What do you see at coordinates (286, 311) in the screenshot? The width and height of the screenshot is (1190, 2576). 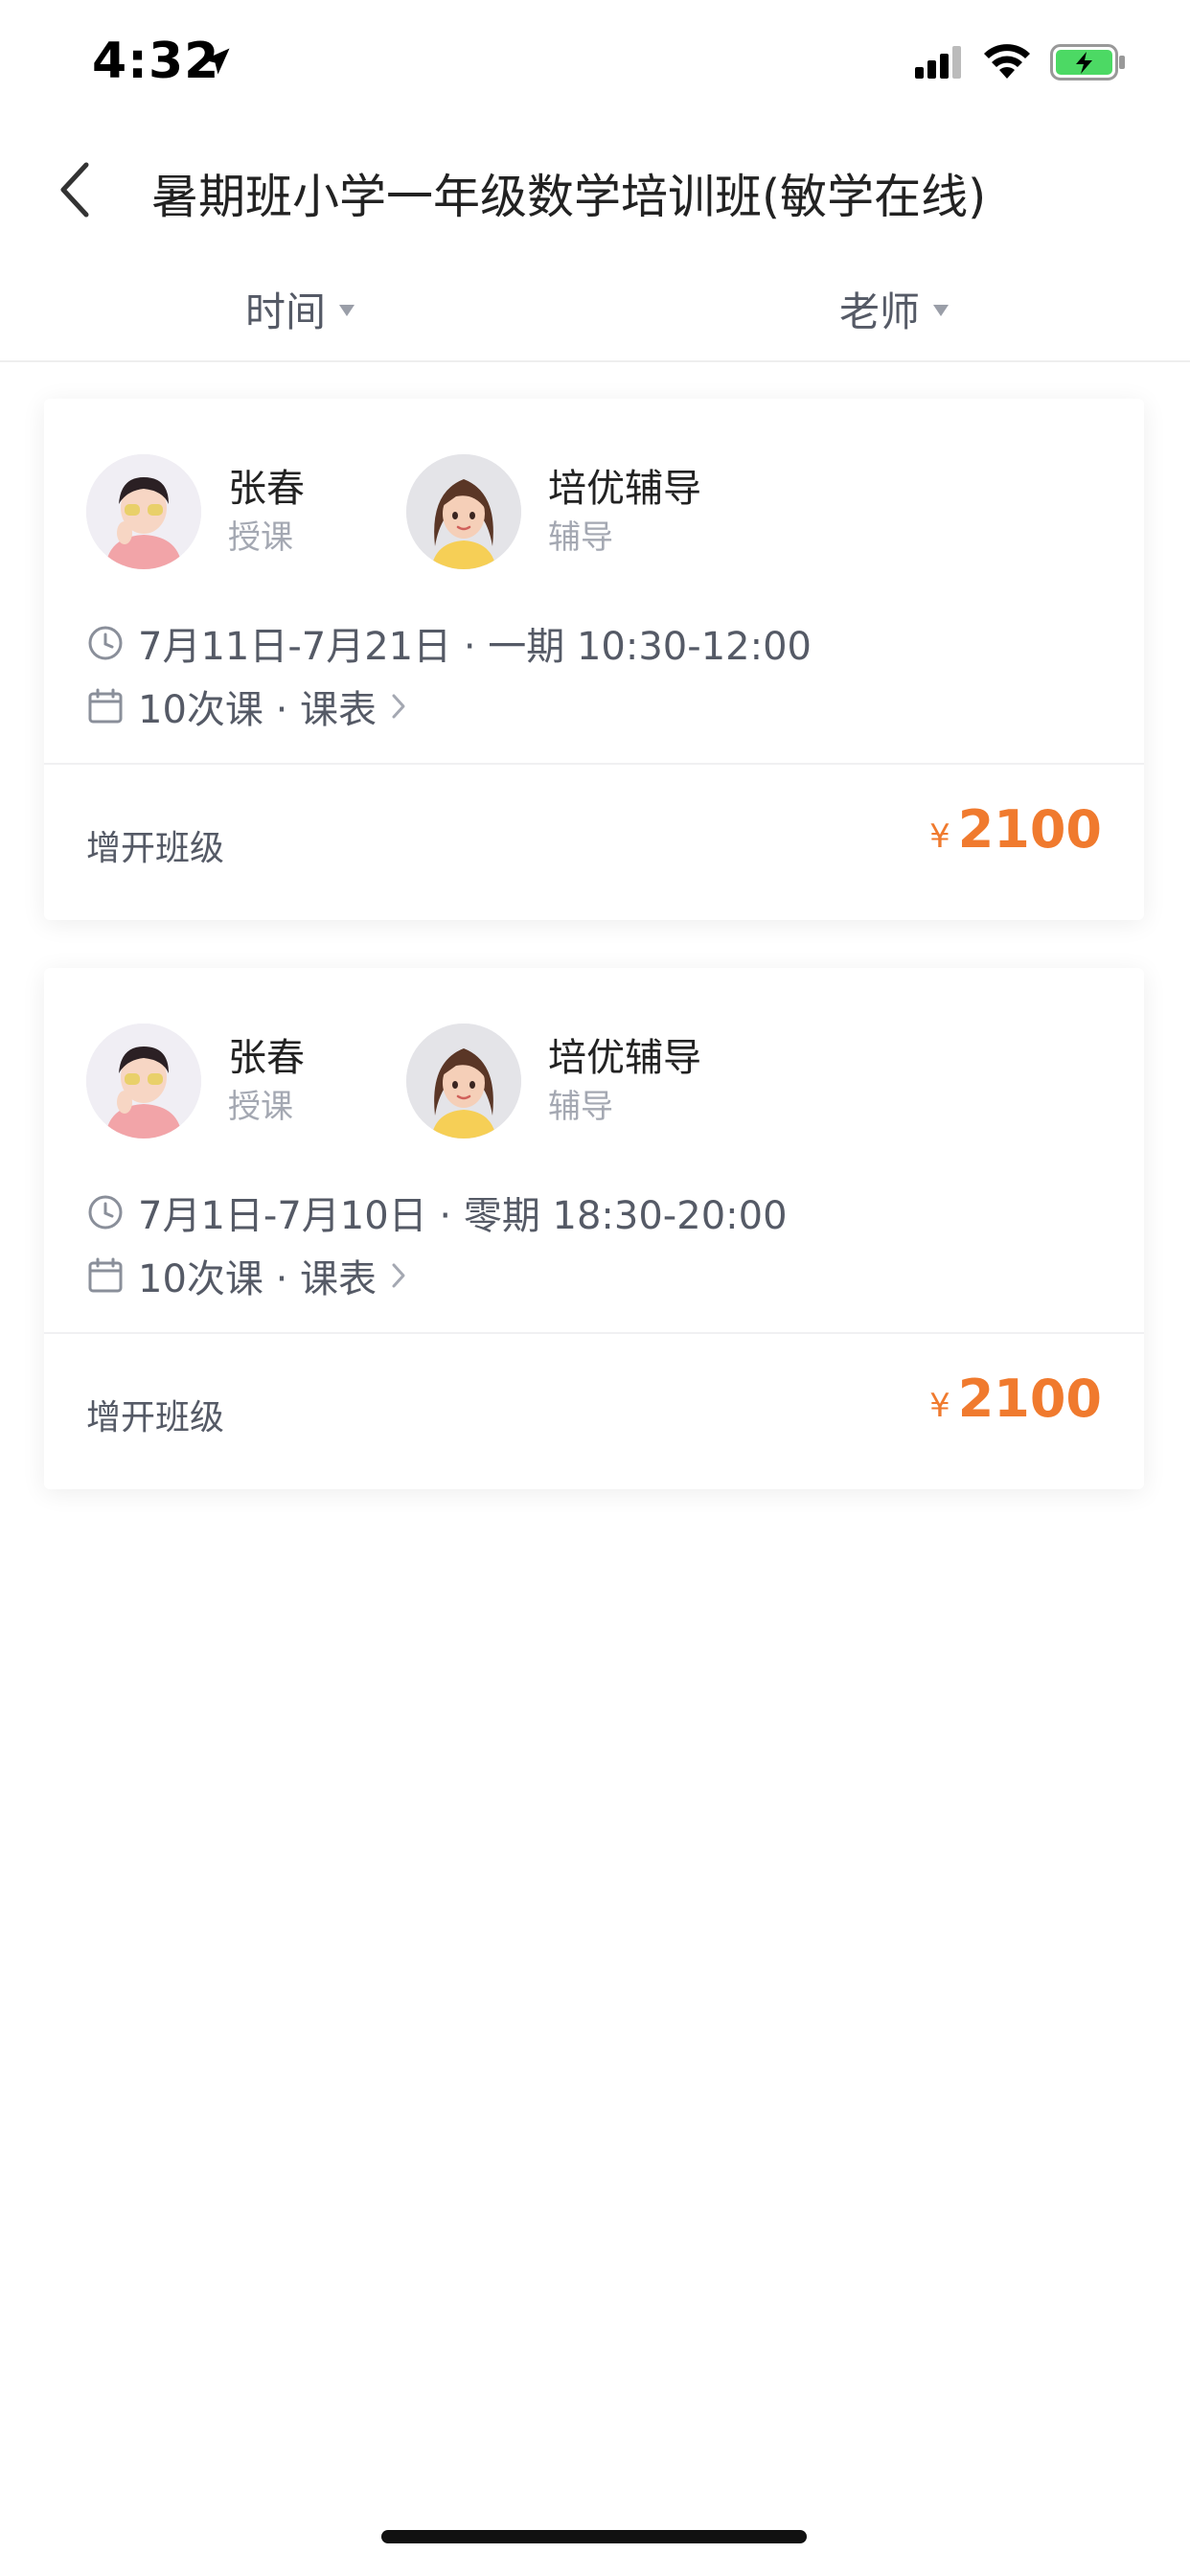 I see `filter-label: 时间` at bounding box center [286, 311].